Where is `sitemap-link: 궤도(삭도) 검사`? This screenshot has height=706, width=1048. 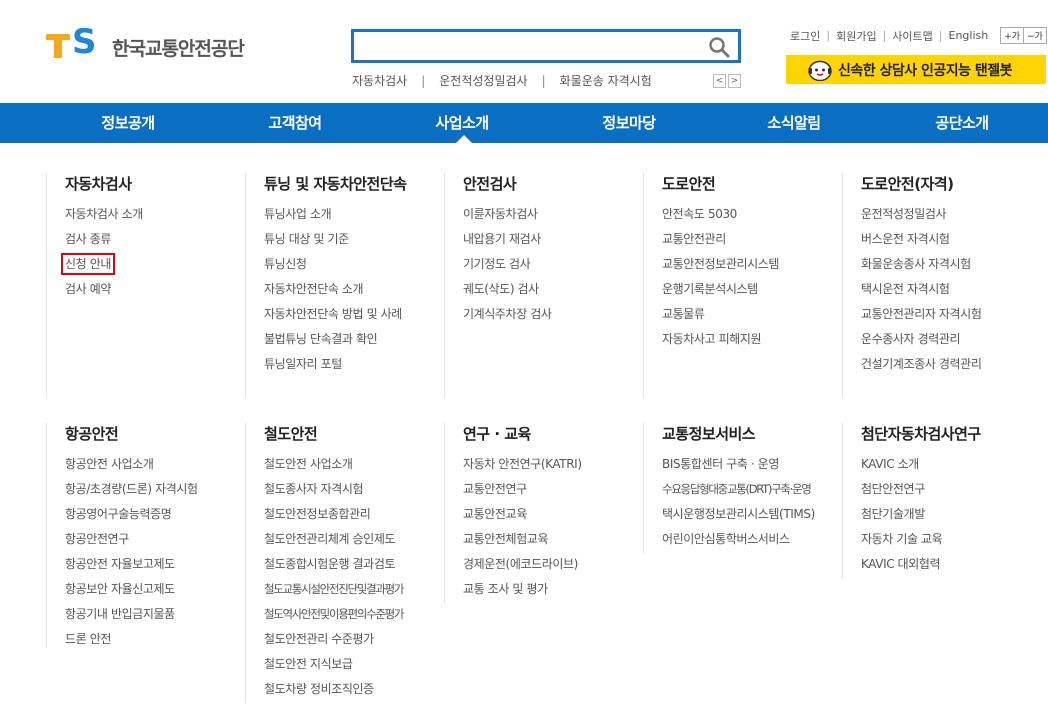 sitemap-link: 궤도(삭도) 검사 is located at coordinates (501, 289).